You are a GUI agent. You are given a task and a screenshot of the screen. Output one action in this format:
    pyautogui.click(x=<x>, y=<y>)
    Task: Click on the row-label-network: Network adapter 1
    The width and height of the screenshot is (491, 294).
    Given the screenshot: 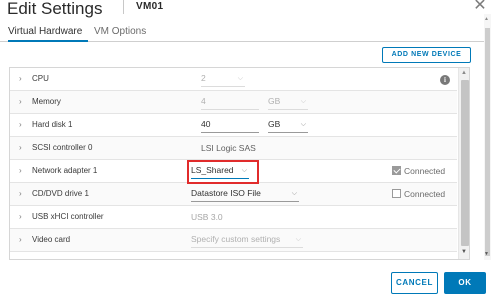 What is the action you would take?
    pyautogui.click(x=65, y=170)
    